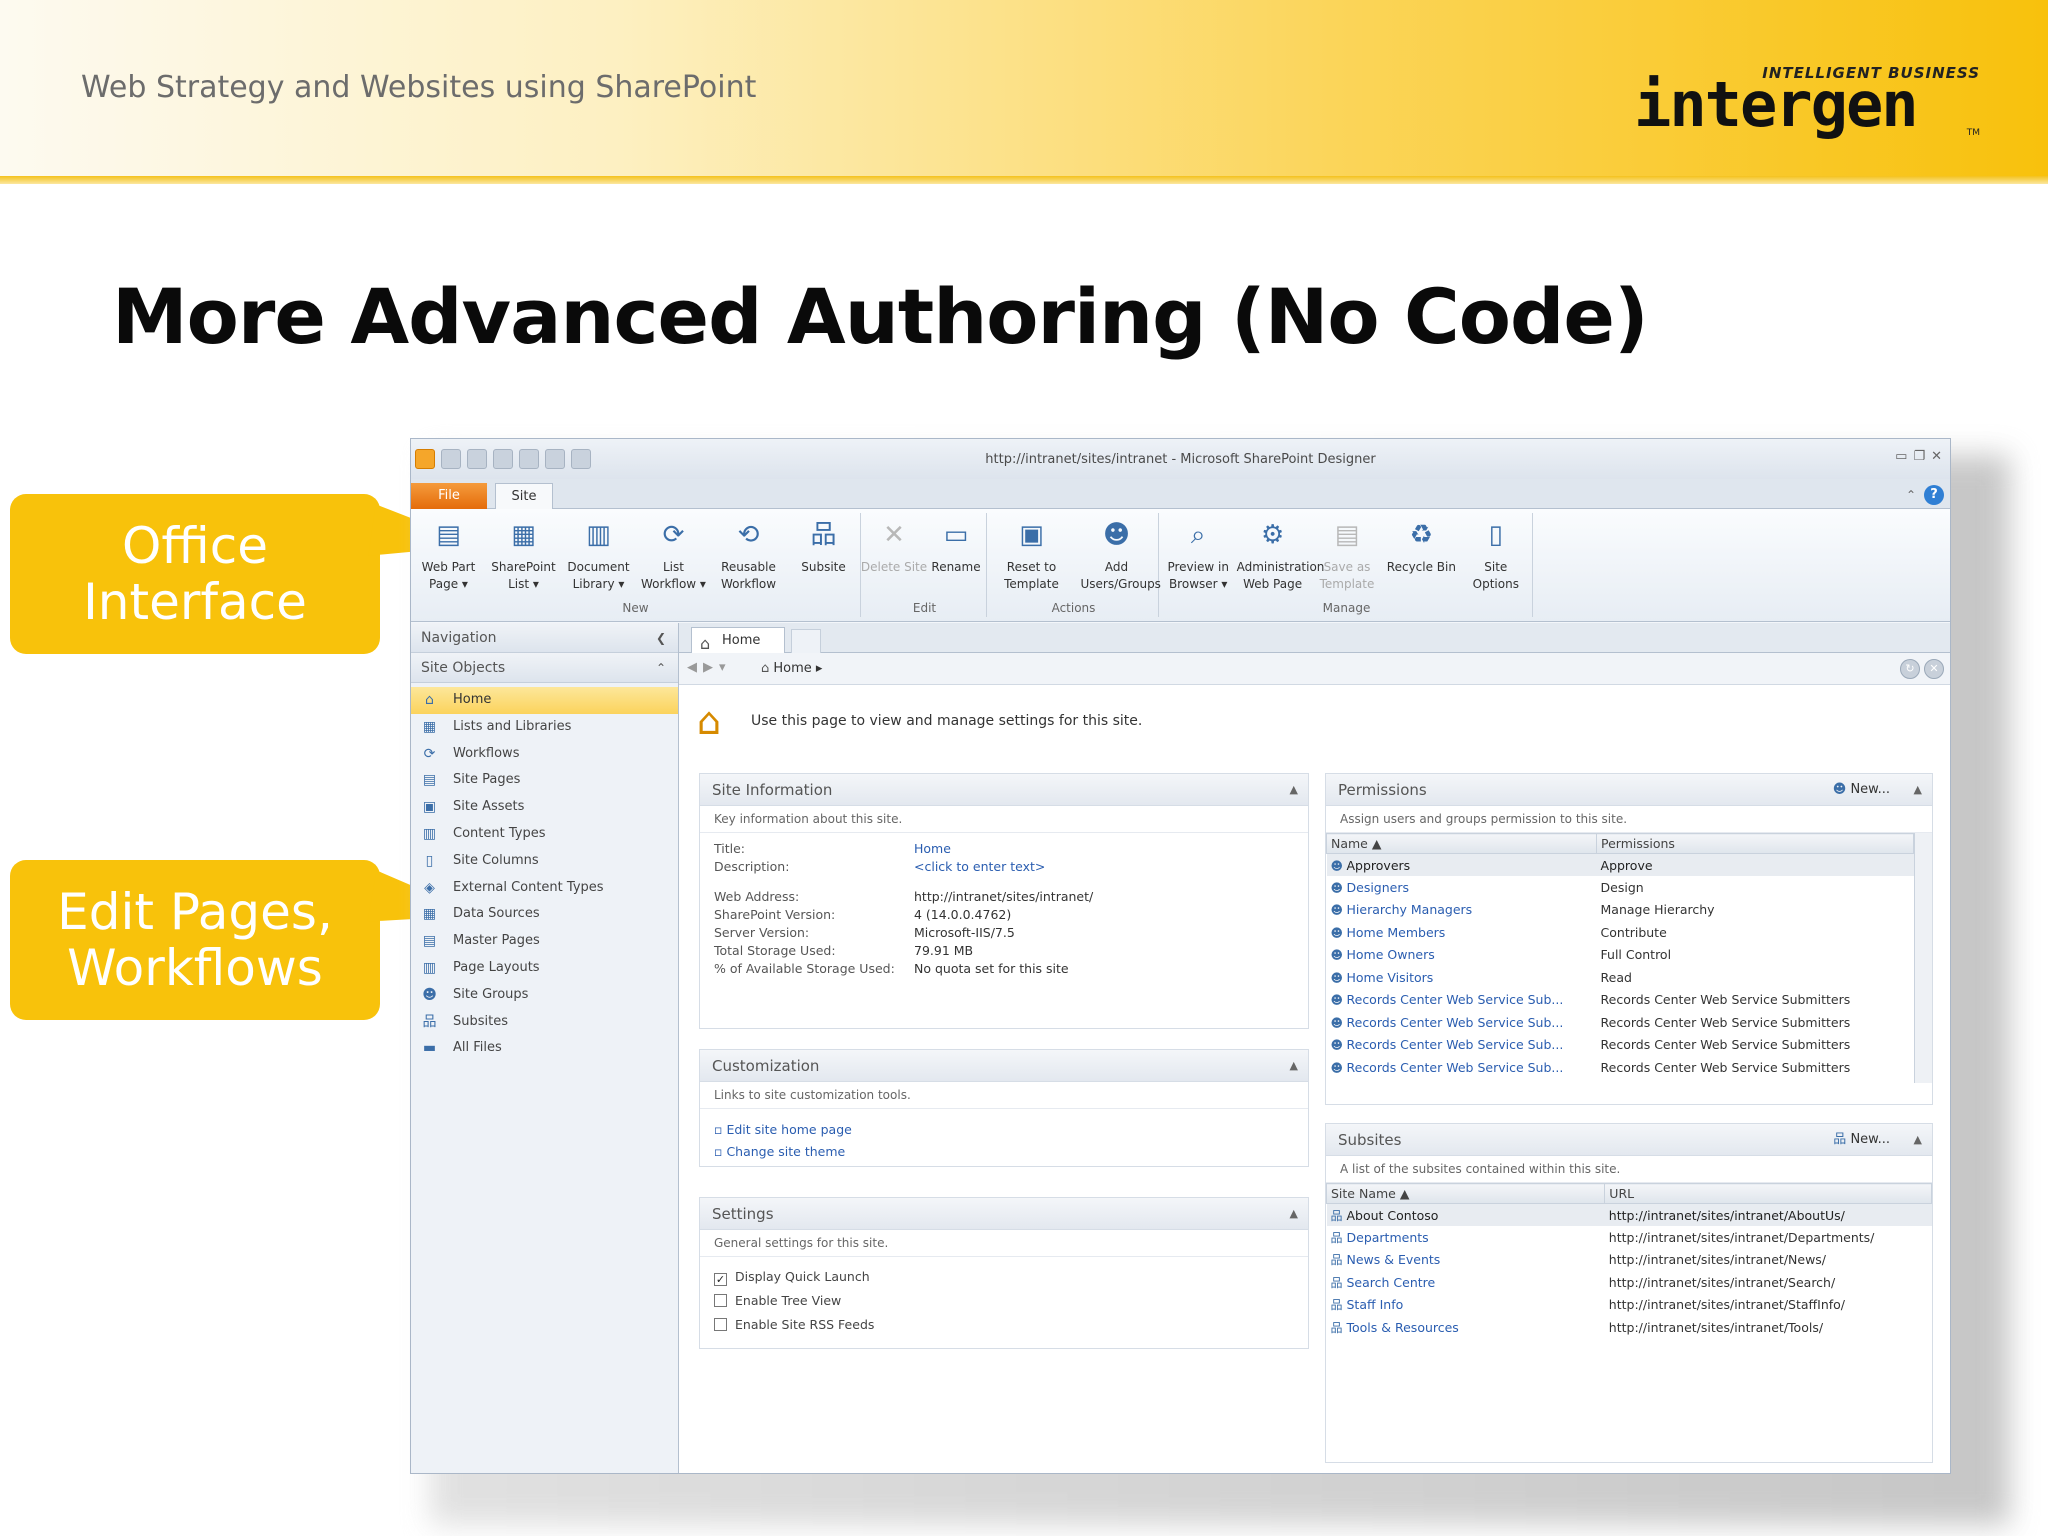 This screenshot has height=1536, width=2048. Describe the element at coordinates (544, 861) in the screenshot. I see `nav-item-site-columns: ▯ Site Columns` at that location.